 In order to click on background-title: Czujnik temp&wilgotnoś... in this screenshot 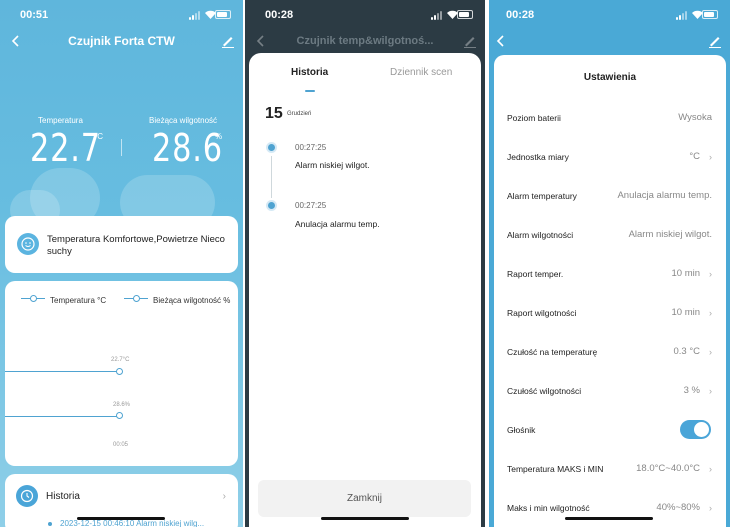, I will do `click(365, 41)`.